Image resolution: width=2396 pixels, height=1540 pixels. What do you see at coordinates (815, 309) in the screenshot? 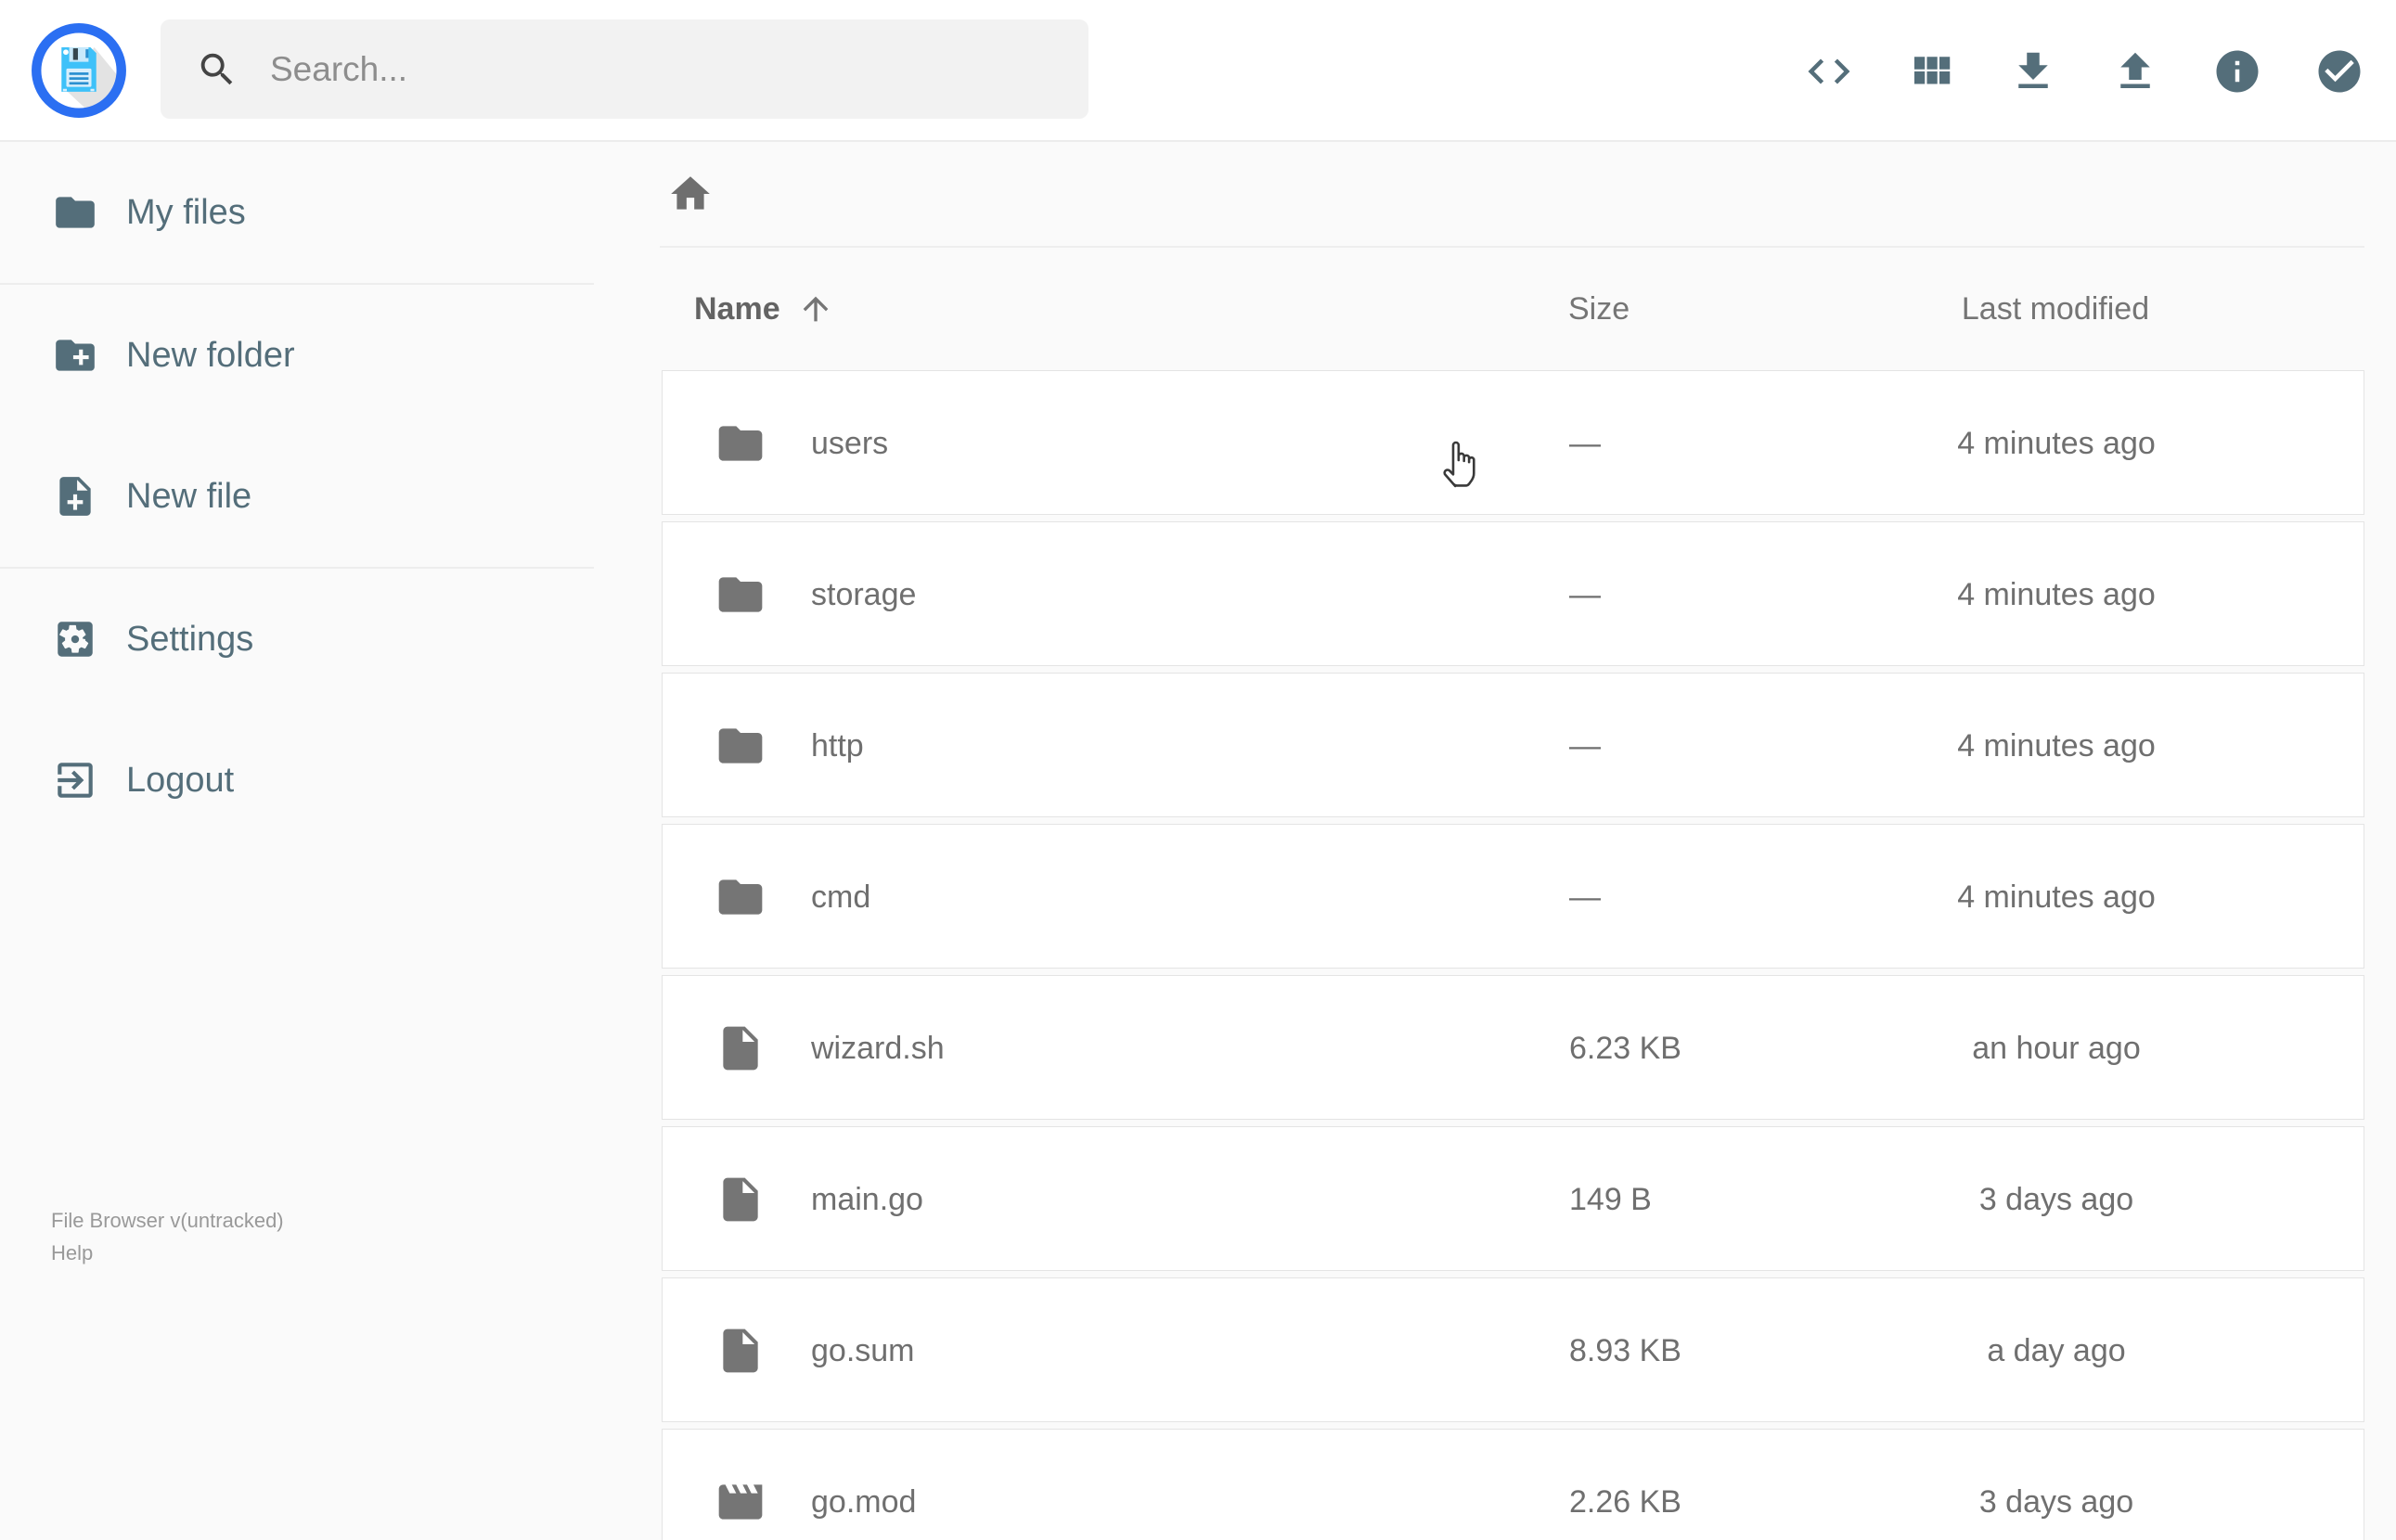
I see `arrow-up-icon` at bounding box center [815, 309].